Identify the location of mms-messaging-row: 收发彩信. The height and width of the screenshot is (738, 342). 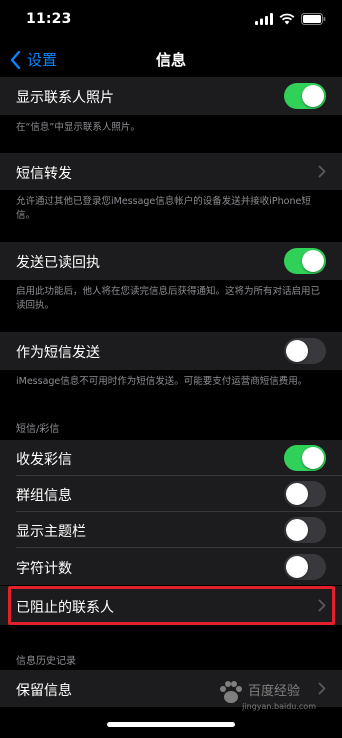
(171, 458).